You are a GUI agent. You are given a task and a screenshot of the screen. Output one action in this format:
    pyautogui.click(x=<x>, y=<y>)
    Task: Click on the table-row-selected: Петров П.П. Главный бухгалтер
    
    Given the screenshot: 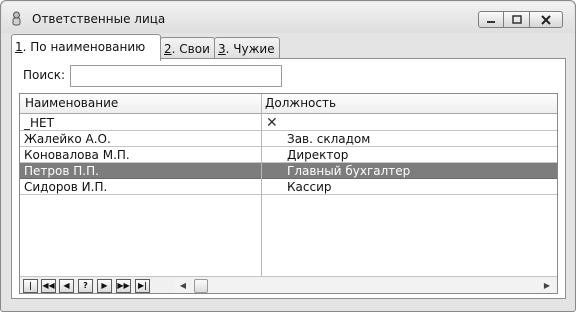 What is the action you would take?
    pyautogui.click(x=288, y=171)
    